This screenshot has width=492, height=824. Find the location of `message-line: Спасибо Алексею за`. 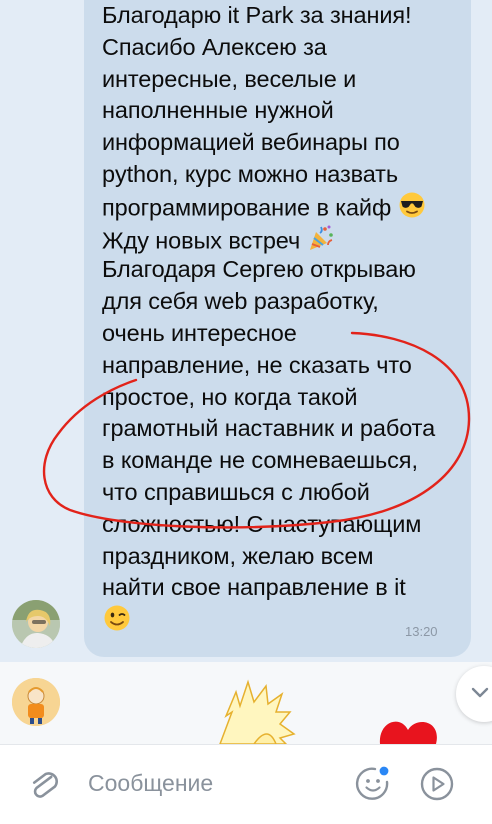

message-line: Спасибо Алексею за is located at coordinates (214, 46).